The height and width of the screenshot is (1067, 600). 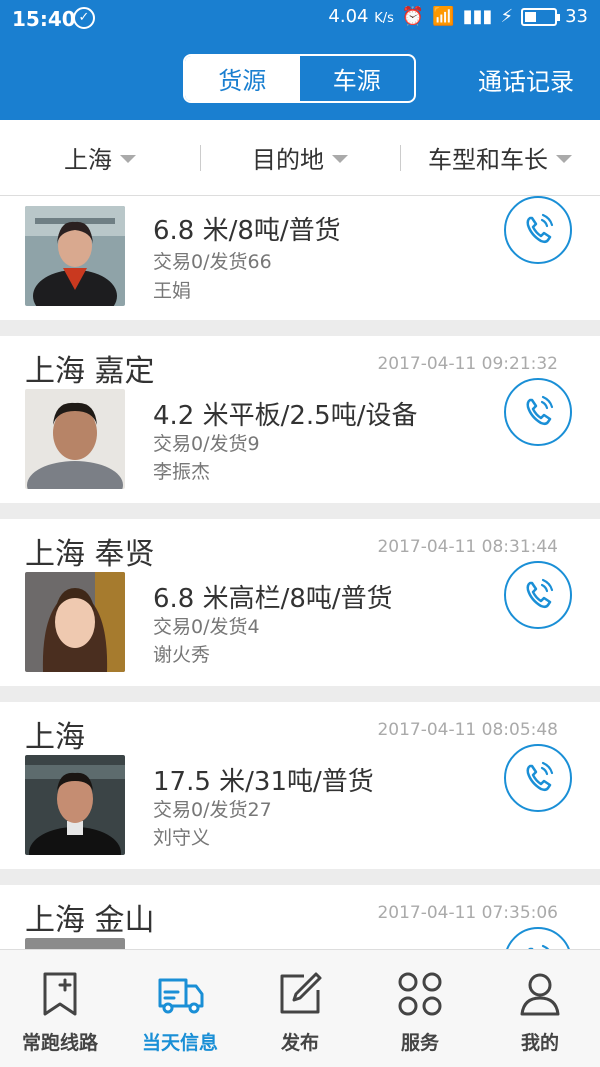 I want to click on battery-level: 33, so click(x=576, y=16).